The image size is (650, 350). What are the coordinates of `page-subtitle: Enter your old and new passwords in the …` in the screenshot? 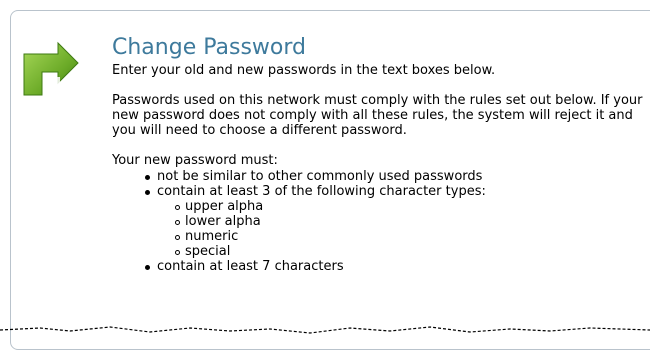 It's located at (304, 70).